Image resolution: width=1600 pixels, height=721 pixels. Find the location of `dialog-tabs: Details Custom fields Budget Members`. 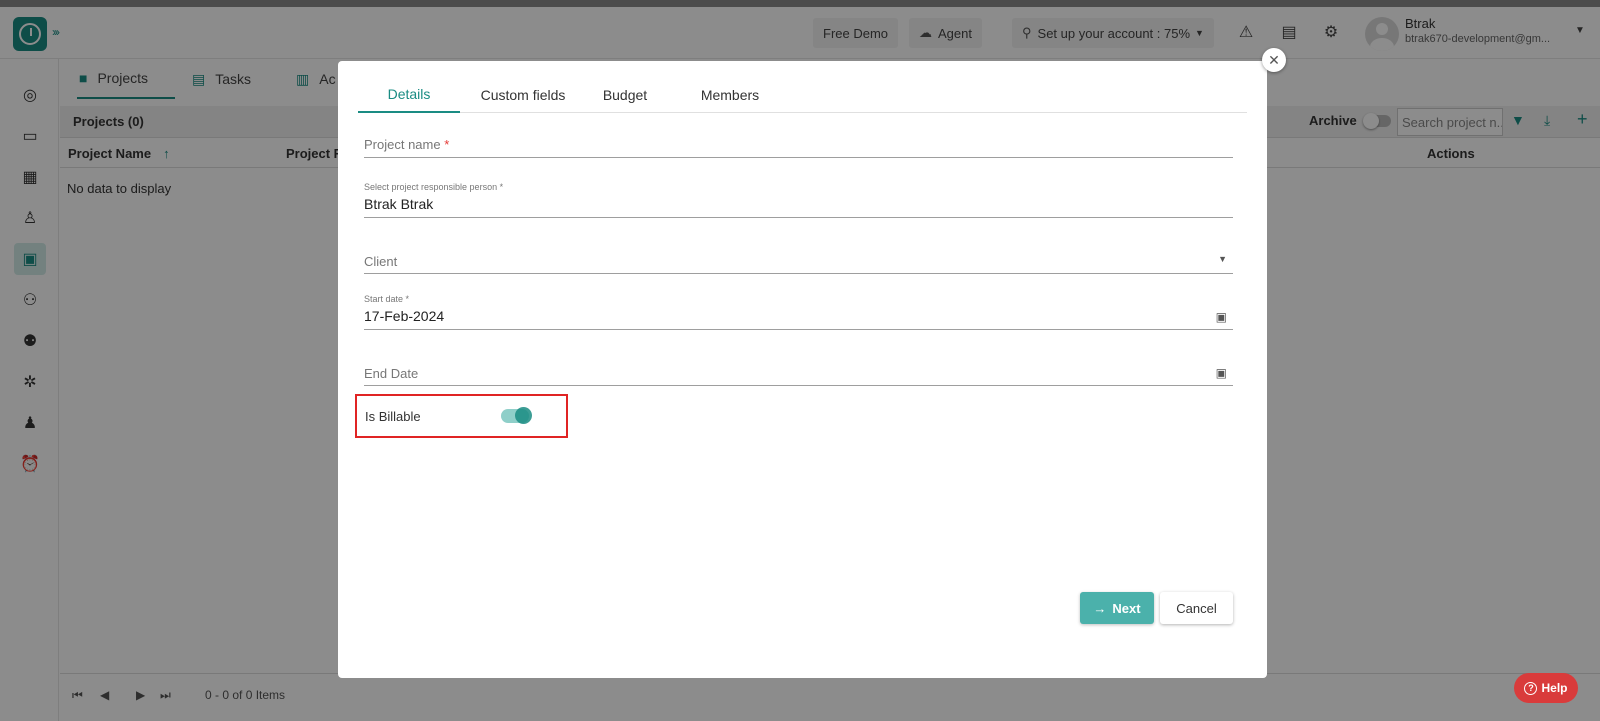

dialog-tabs: Details Custom fields Budget Members is located at coordinates (802, 95).